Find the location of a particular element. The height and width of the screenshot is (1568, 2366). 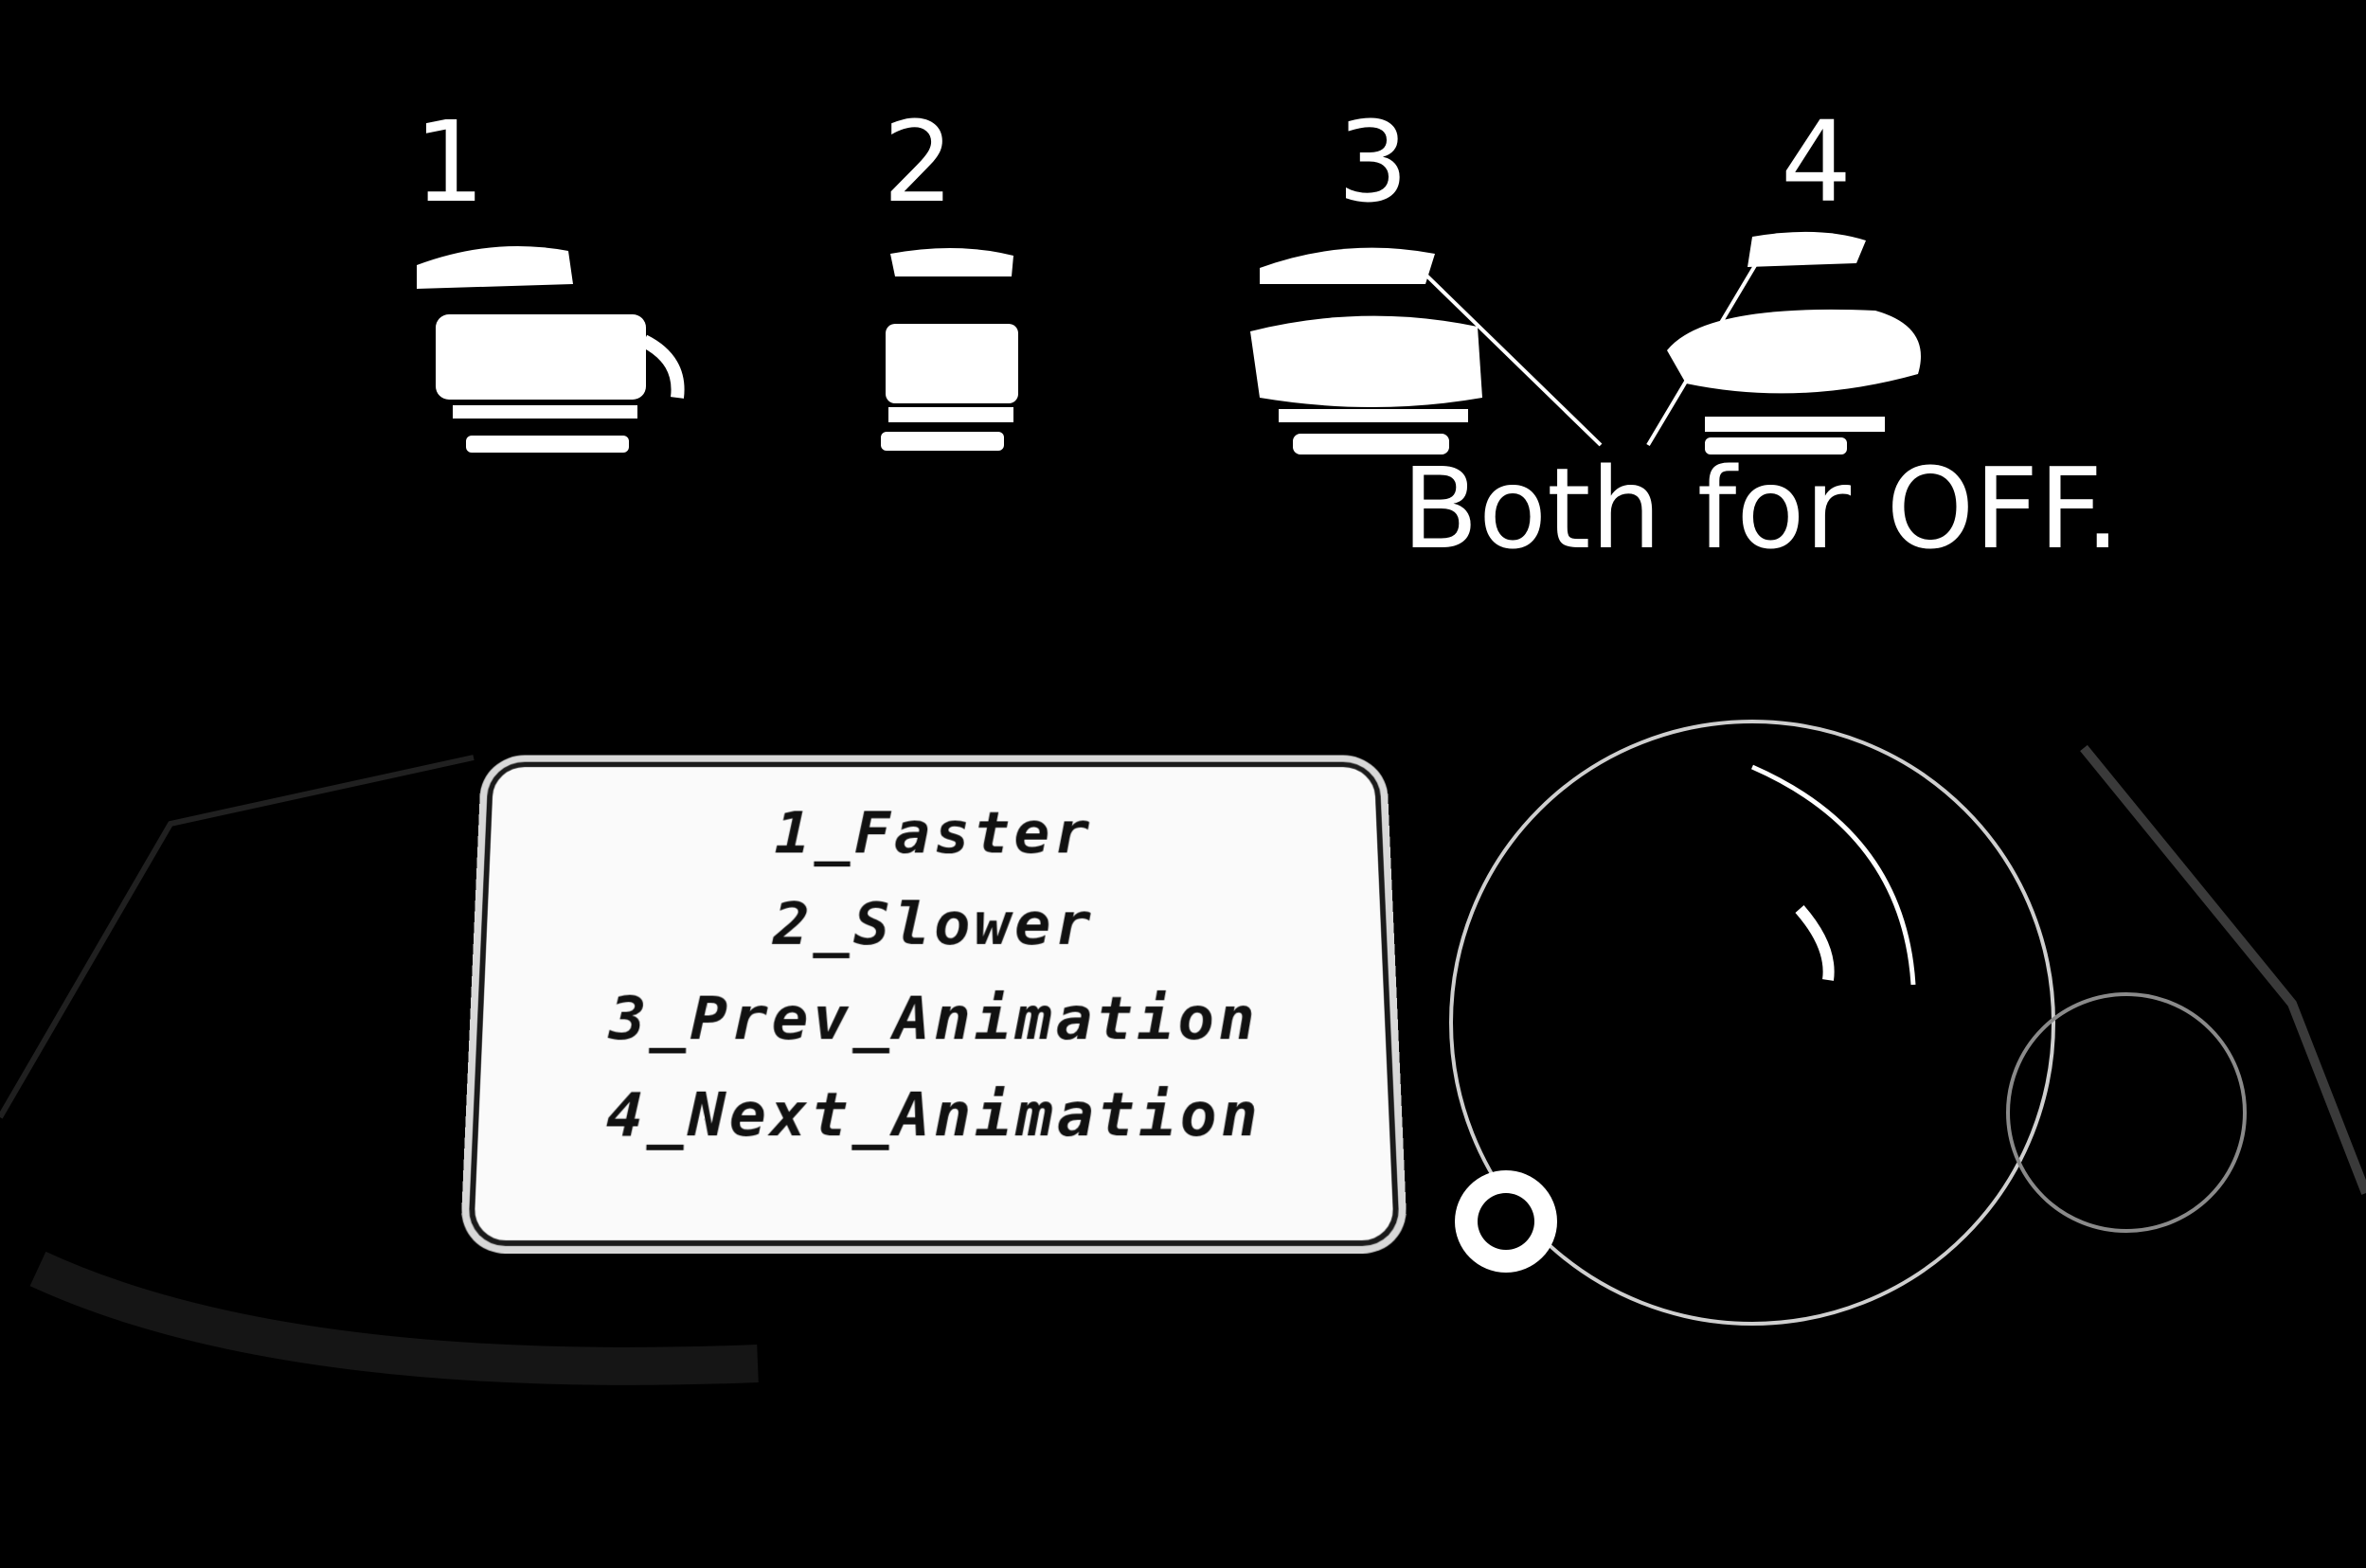

lcd-line: 1_Faster is located at coordinates (934, 833).